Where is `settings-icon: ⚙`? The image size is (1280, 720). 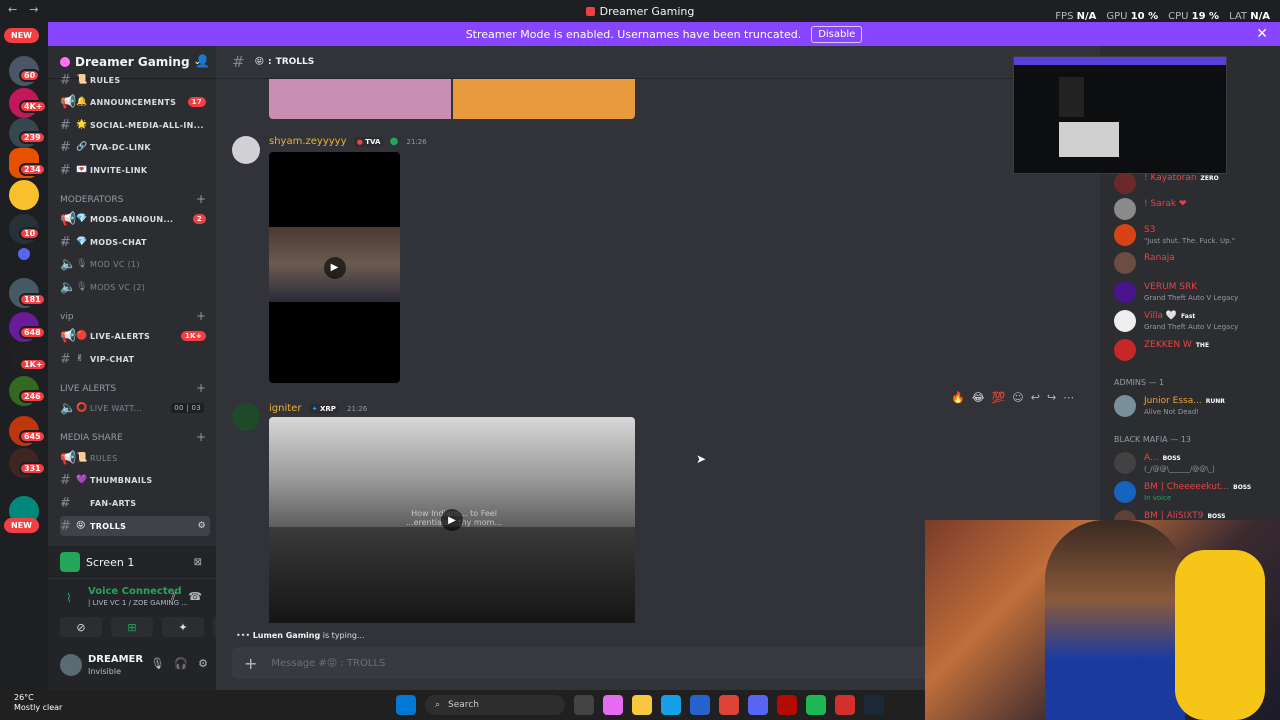 settings-icon: ⚙ is located at coordinates (202, 526).